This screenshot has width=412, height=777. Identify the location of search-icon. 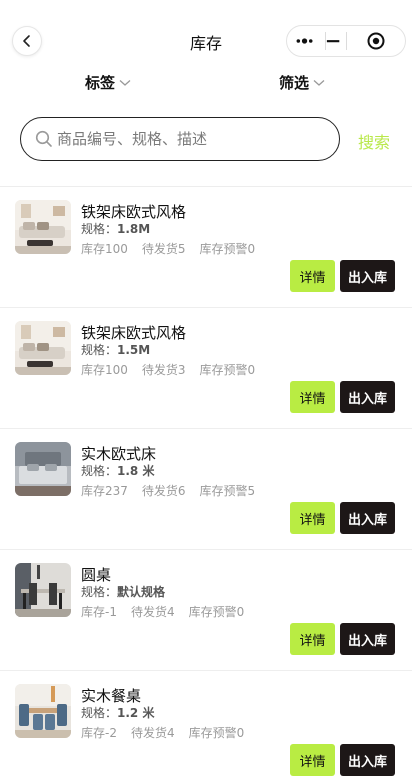
(43, 138).